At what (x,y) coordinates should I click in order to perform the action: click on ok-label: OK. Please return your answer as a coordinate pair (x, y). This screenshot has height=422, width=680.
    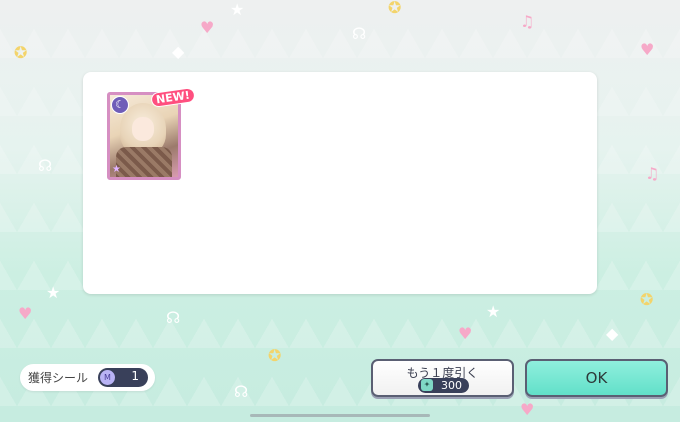
    Looking at the image, I should click on (596, 378).